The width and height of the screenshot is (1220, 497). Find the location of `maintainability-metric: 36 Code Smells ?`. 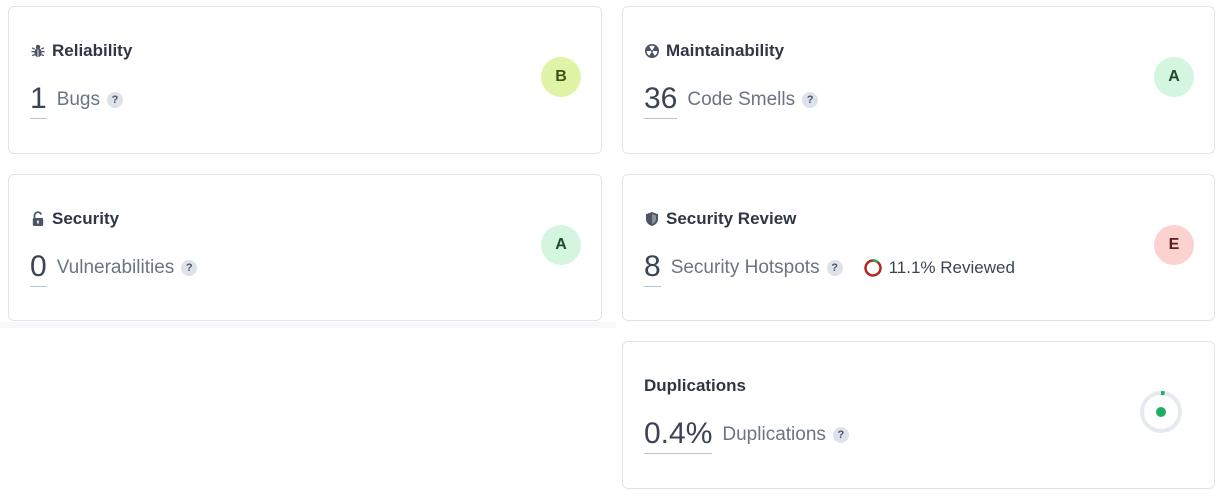

maintainability-metric: 36 Code Smells ? is located at coordinates (731, 100).